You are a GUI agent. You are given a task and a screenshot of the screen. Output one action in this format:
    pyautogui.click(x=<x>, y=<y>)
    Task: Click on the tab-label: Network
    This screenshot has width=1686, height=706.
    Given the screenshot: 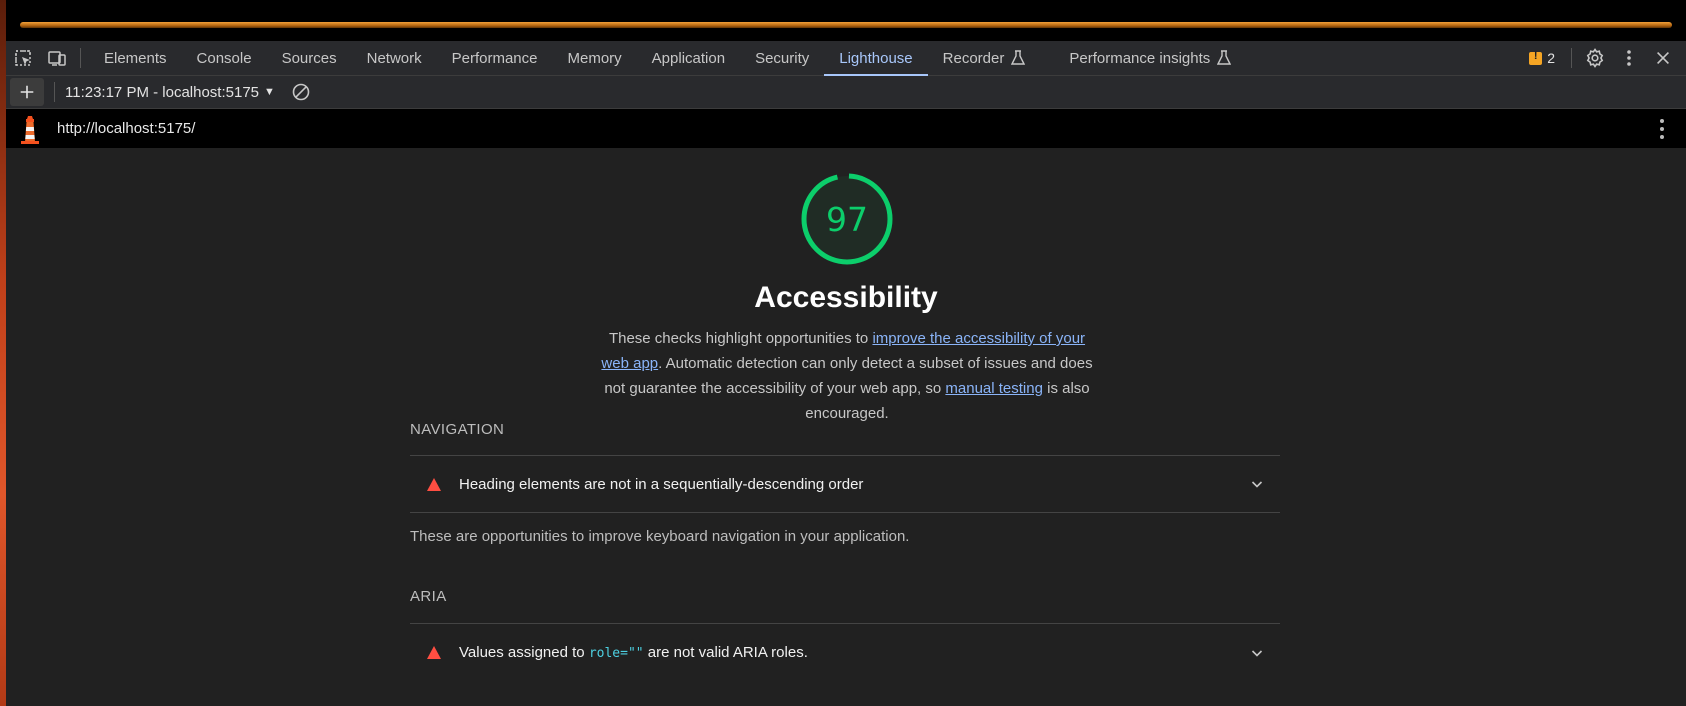 What is the action you would take?
    pyautogui.click(x=394, y=58)
    